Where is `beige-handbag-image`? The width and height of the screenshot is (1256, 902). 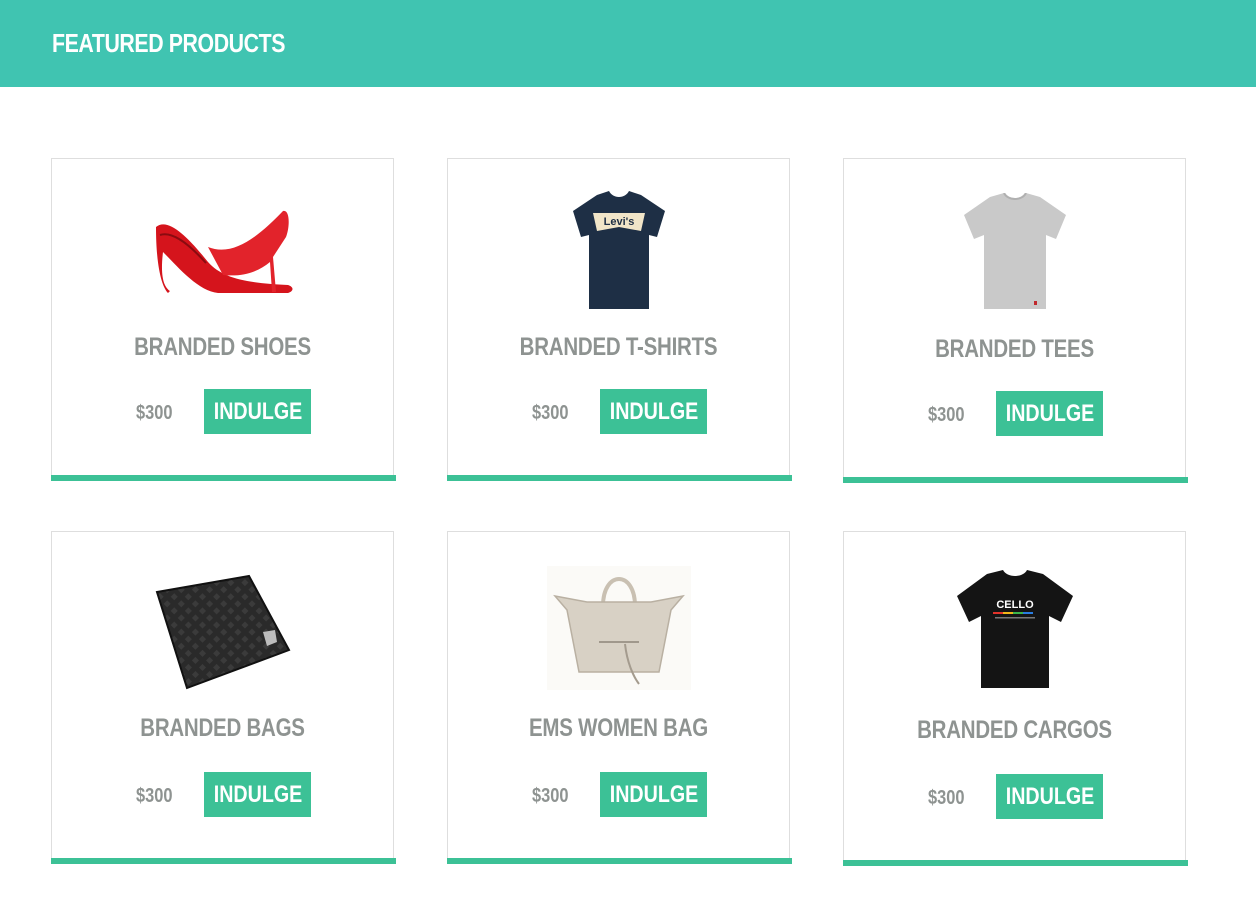 beige-handbag-image is located at coordinates (618, 628).